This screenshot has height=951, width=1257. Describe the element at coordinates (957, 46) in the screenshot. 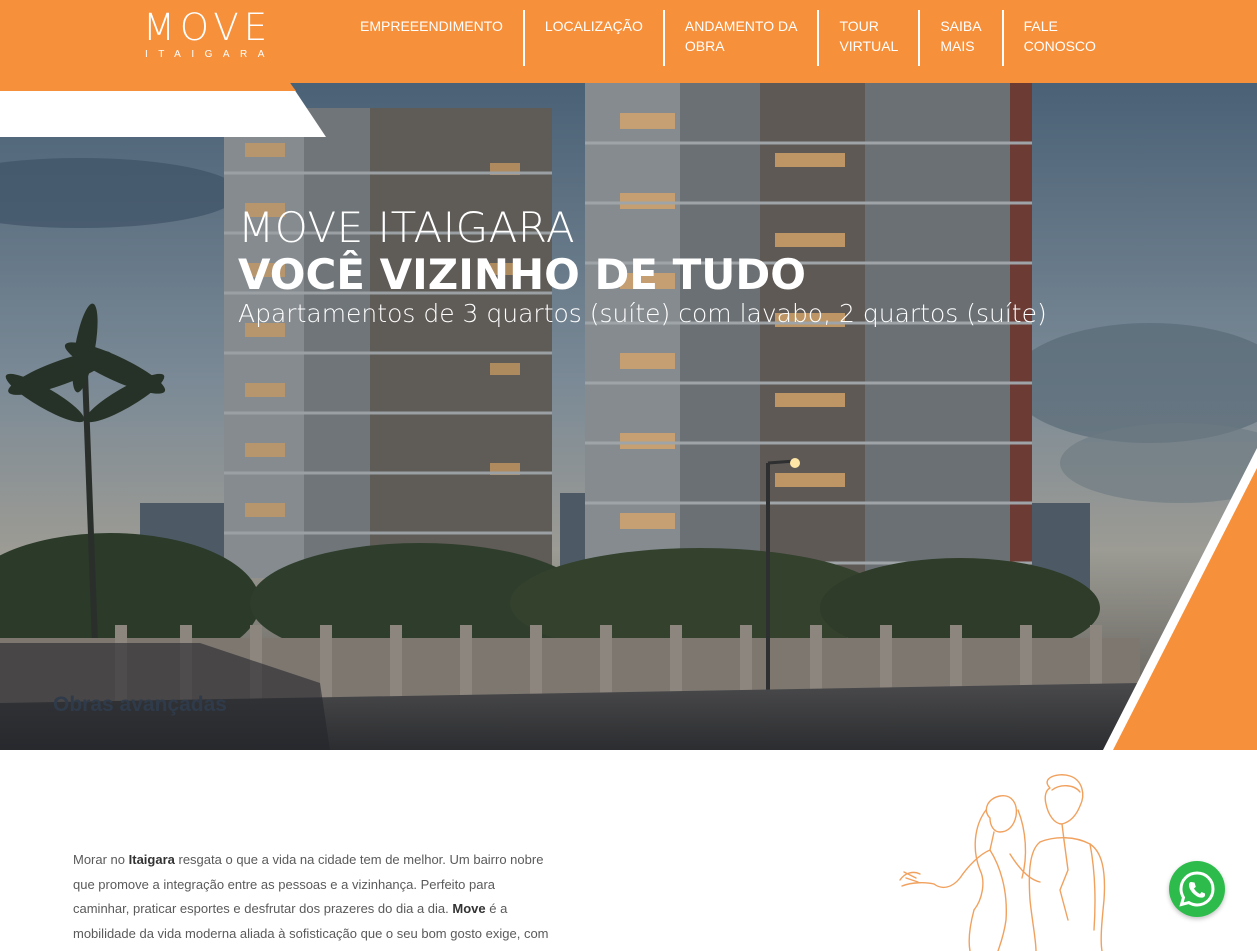

I see `nav-label-line2: MAIS` at that location.